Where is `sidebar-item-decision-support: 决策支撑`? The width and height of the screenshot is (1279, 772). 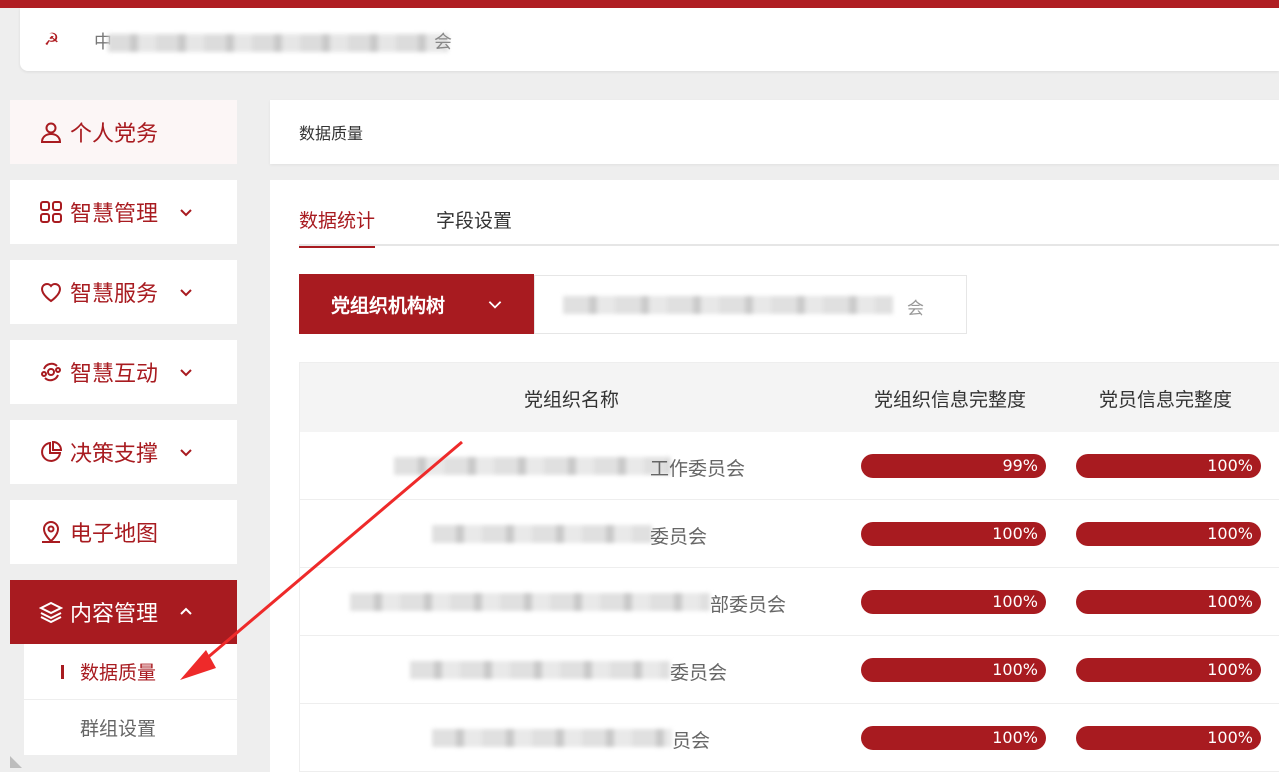
sidebar-item-decision-support: 决策支撑 is located at coordinates (123, 452).